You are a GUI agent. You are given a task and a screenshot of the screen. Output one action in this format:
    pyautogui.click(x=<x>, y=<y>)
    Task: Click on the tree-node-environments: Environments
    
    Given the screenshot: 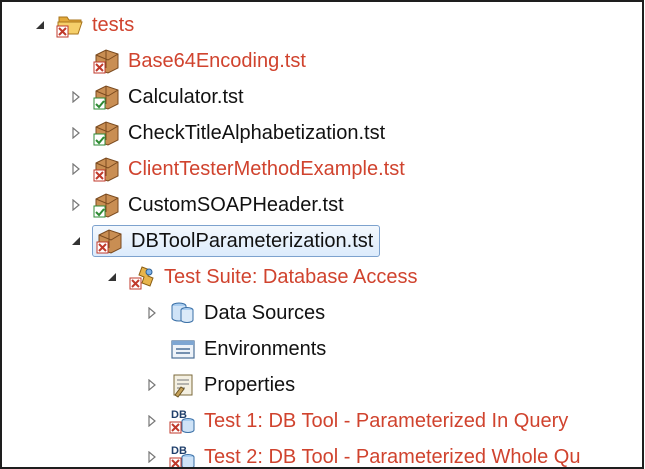 What is the action you would take?
    pyautogui.click(x=235, y=349)
    